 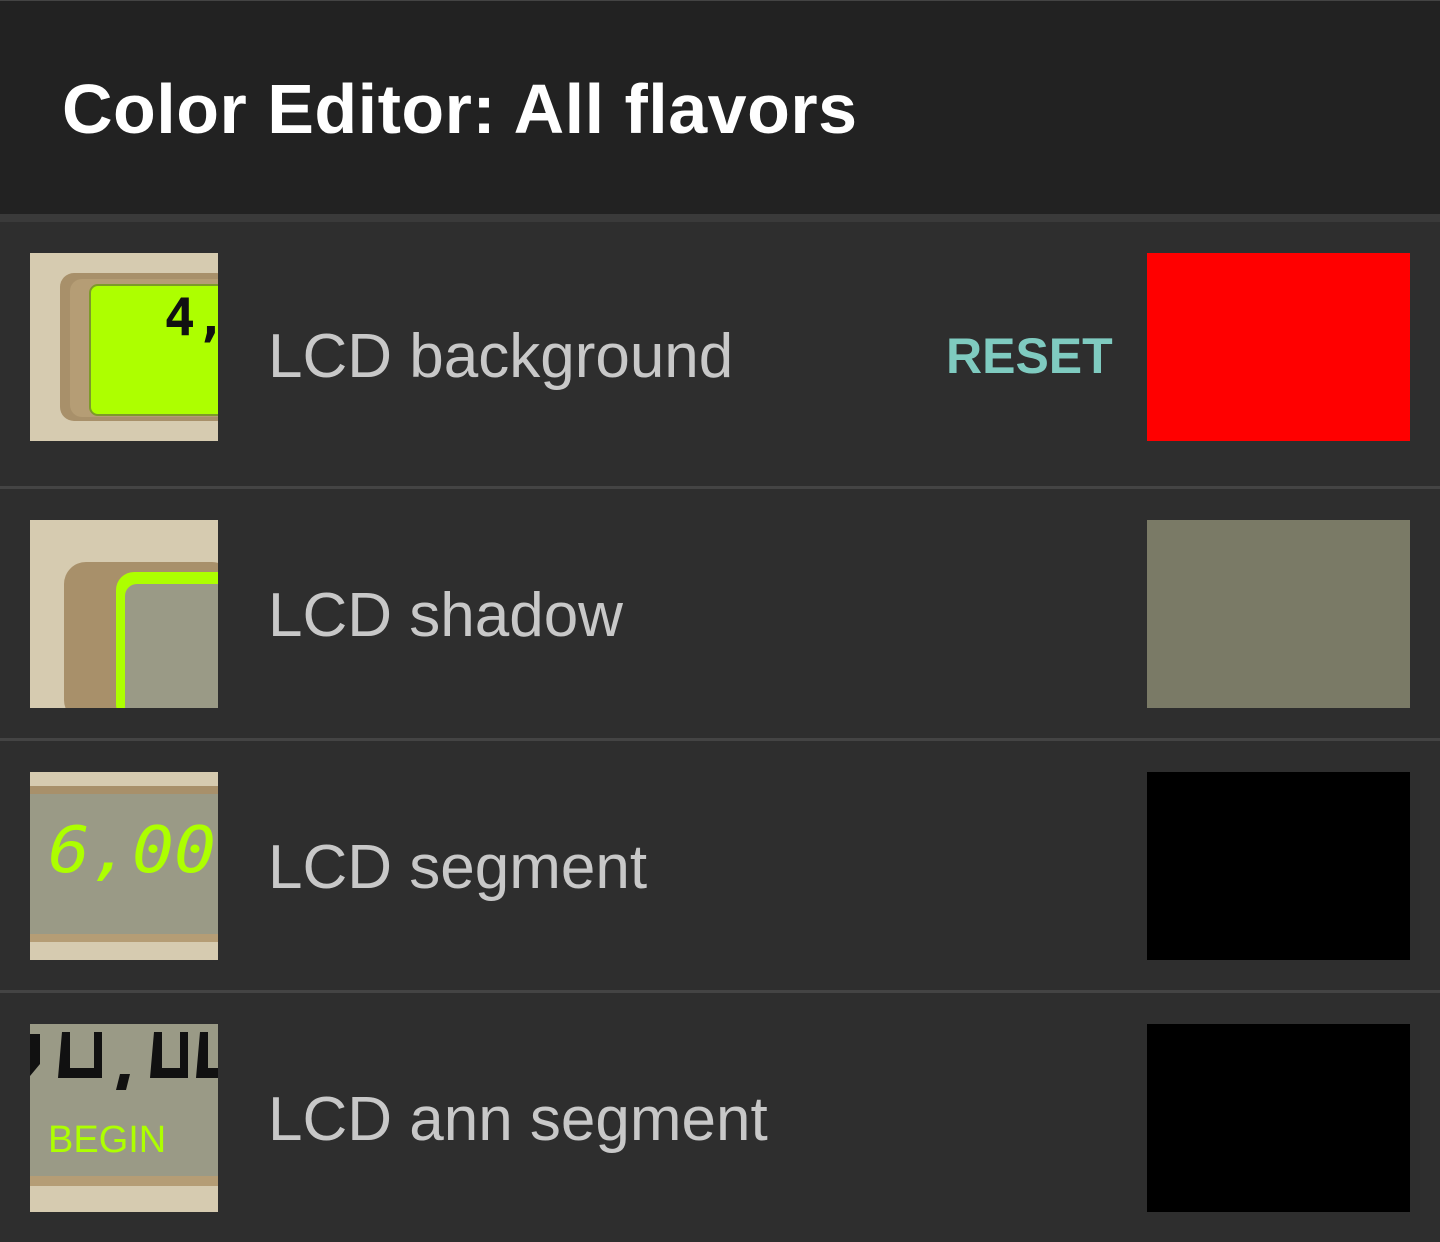 What do you see at coordinates (124, 1118) in the screenshot?
I see `lcd-ann-segment-thumbnail: BEGIN` at bounding box center [124, 1118].